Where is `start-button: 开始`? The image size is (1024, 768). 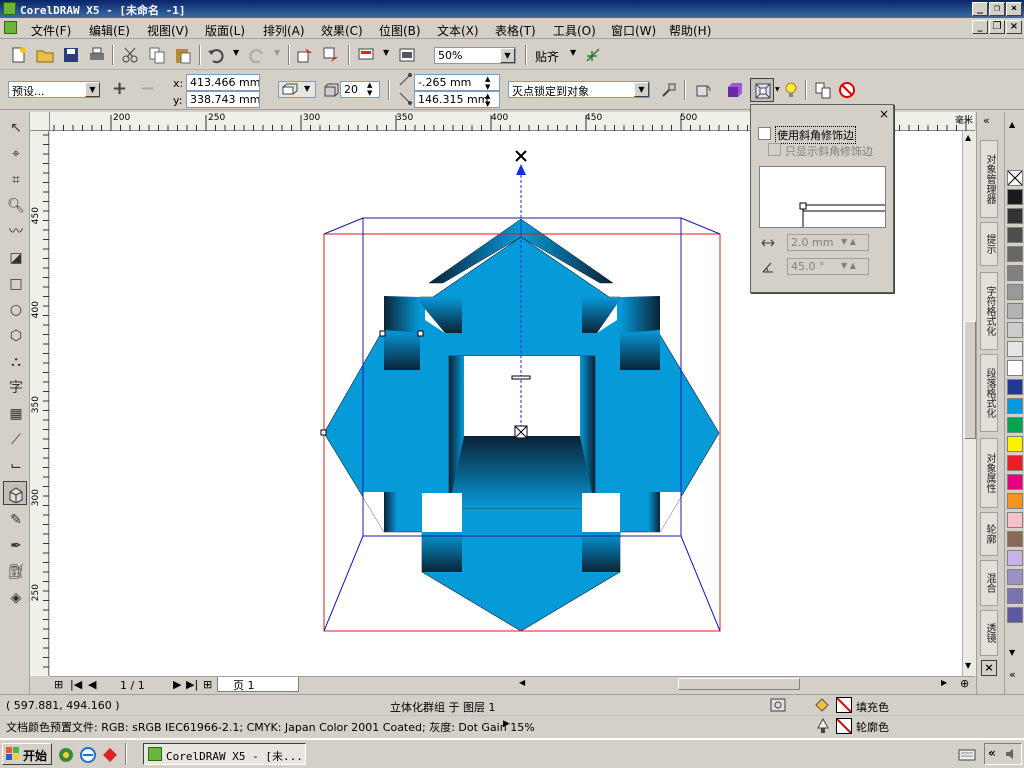
start-button: 开始 is located at coordinates (27, 754).